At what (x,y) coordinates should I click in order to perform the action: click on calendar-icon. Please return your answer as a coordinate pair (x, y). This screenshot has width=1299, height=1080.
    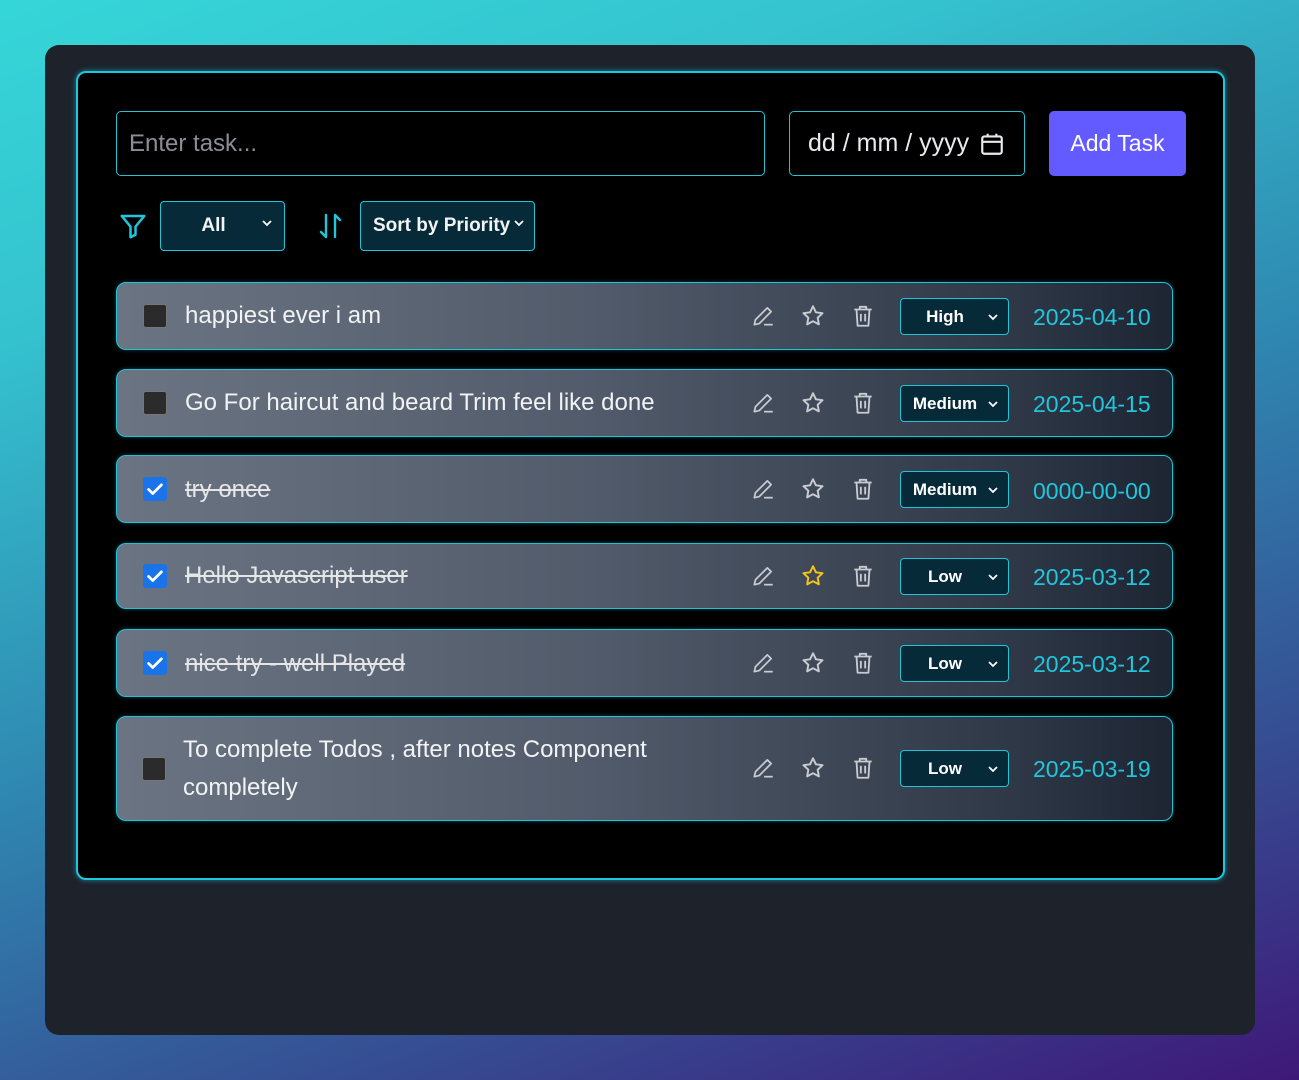
    Looking at the image, I should click on (992, 144).